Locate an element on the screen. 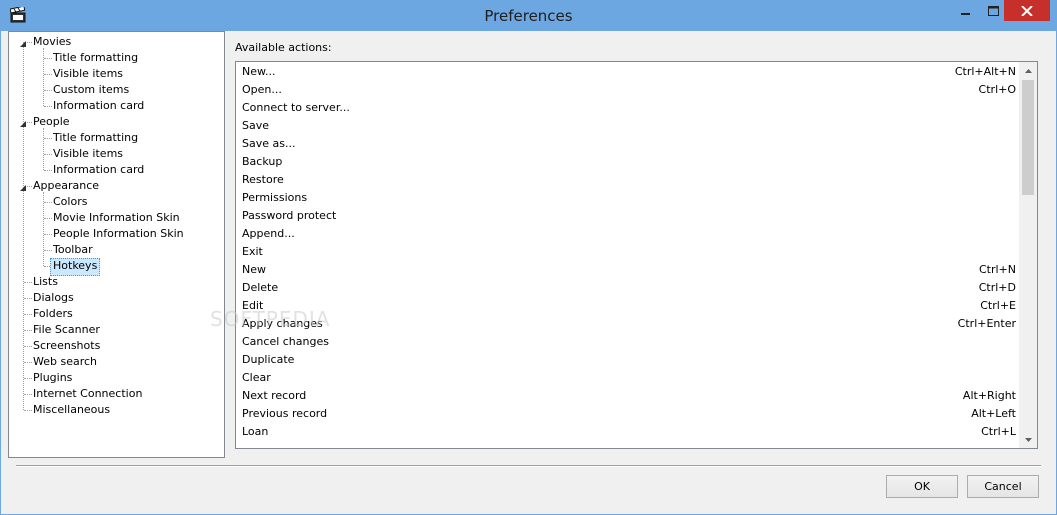 The image size is (1057, 515). action-row: New Ctrl+N is located at coordinates (629, 270).